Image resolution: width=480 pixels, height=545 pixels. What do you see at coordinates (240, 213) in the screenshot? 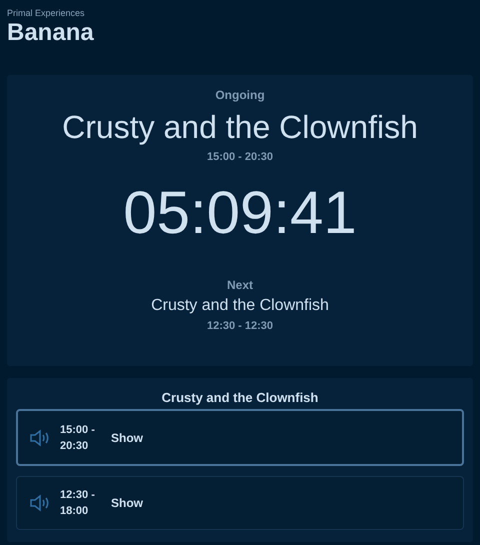
I see `countdown: 05:09:41` at bounding box center [240, 213].